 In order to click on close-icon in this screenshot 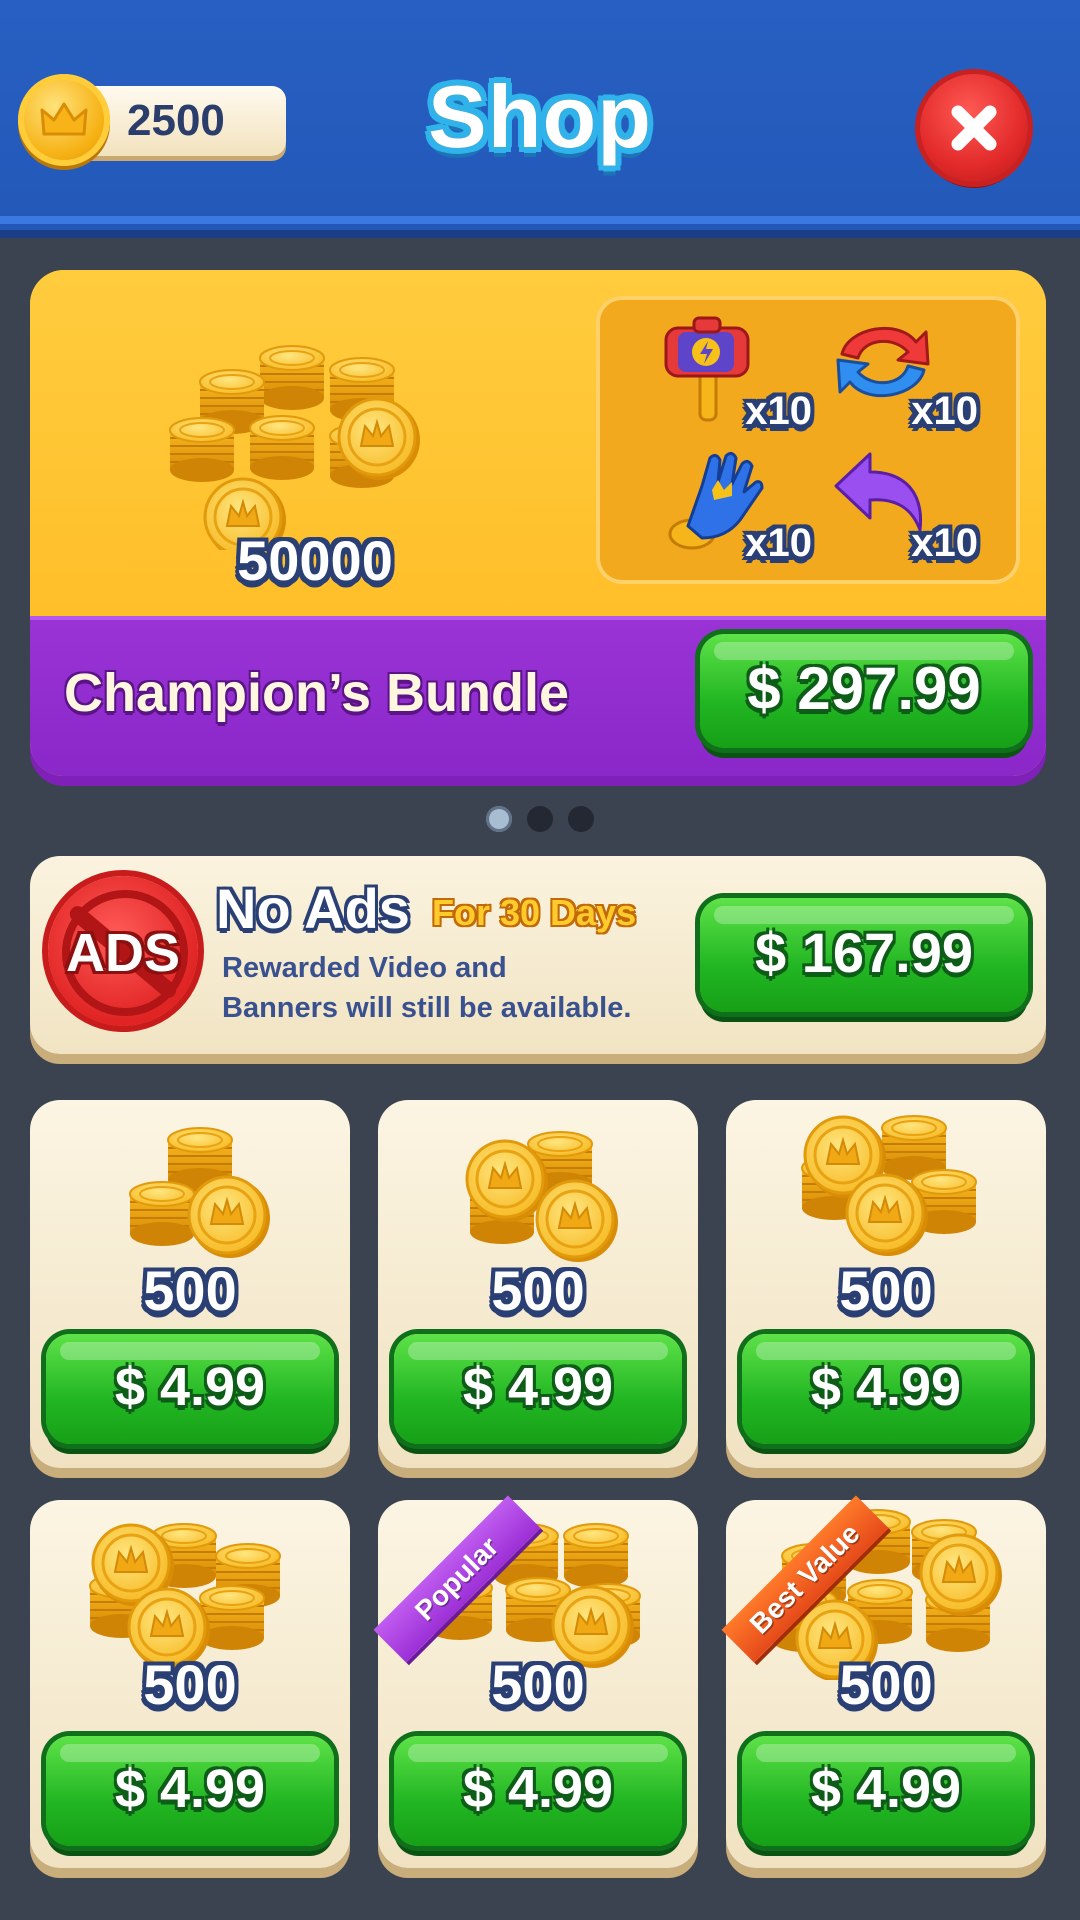, I will do `click(974, 128)`.